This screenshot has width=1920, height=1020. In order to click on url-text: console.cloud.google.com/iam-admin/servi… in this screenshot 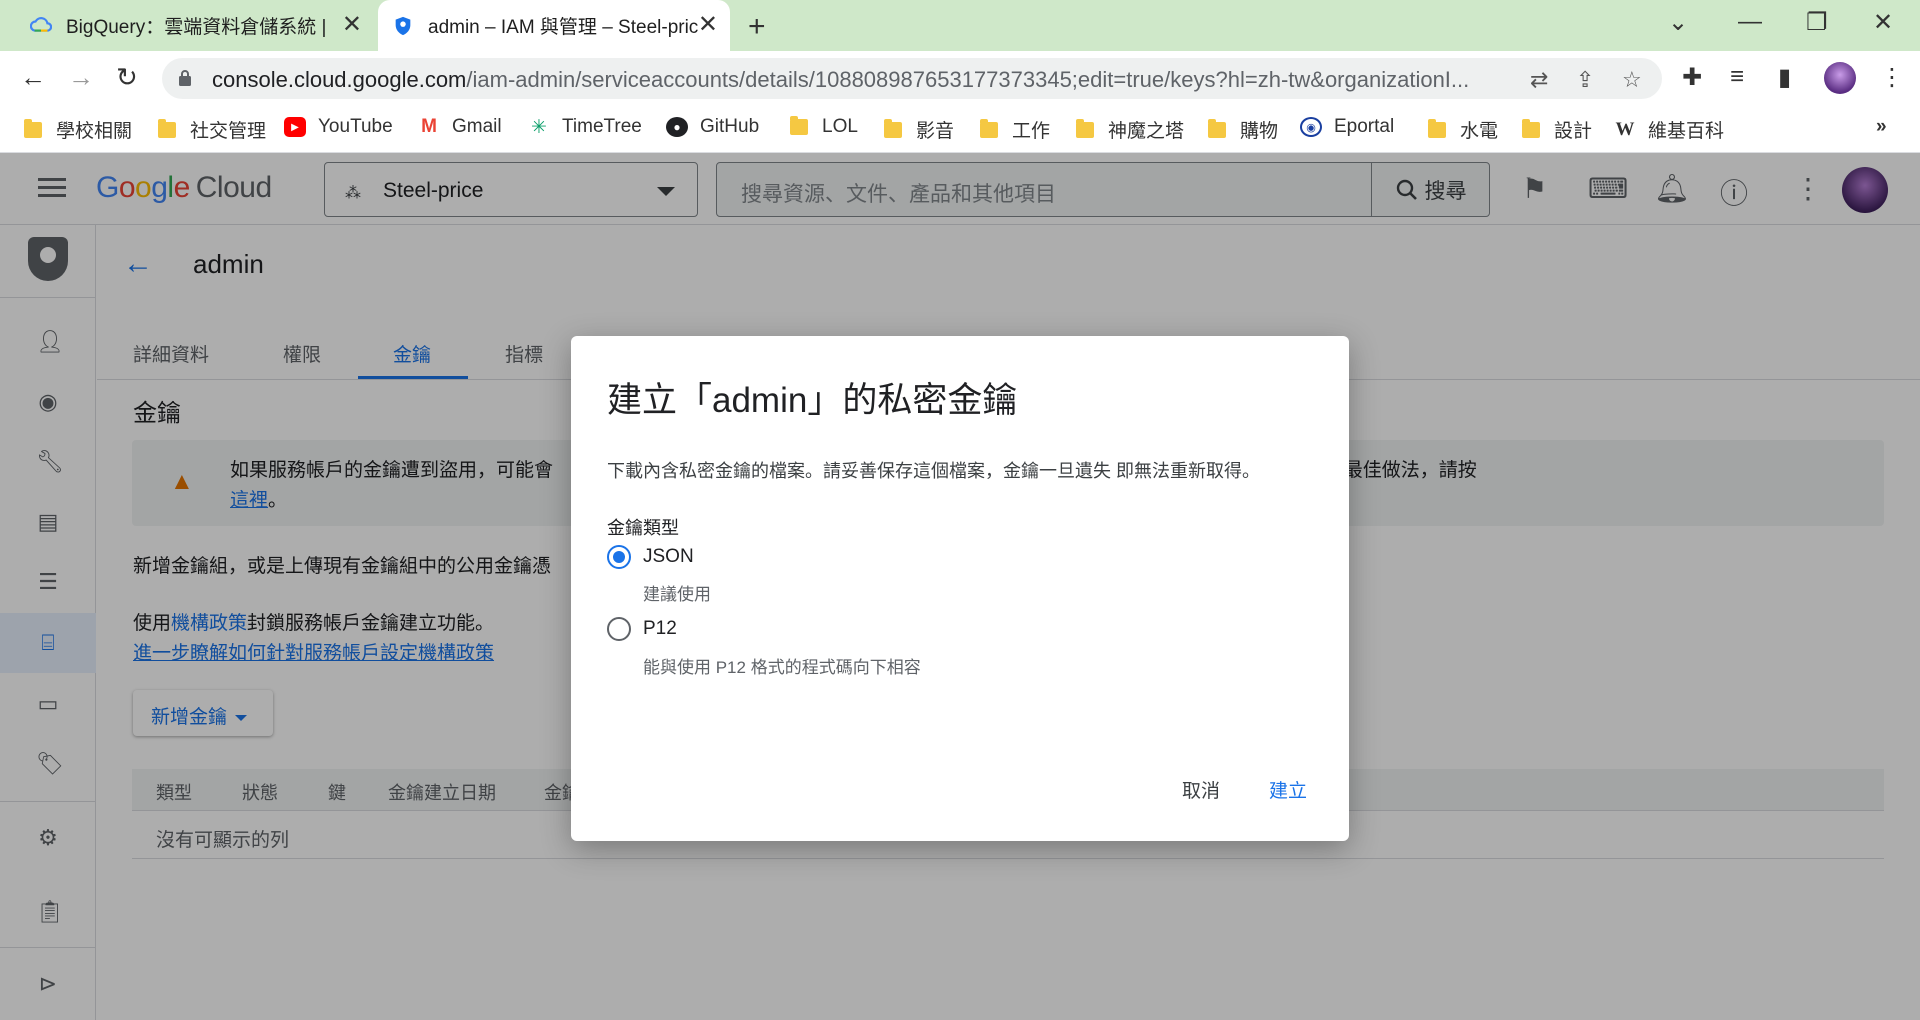, I will do `click(852, 80)`.